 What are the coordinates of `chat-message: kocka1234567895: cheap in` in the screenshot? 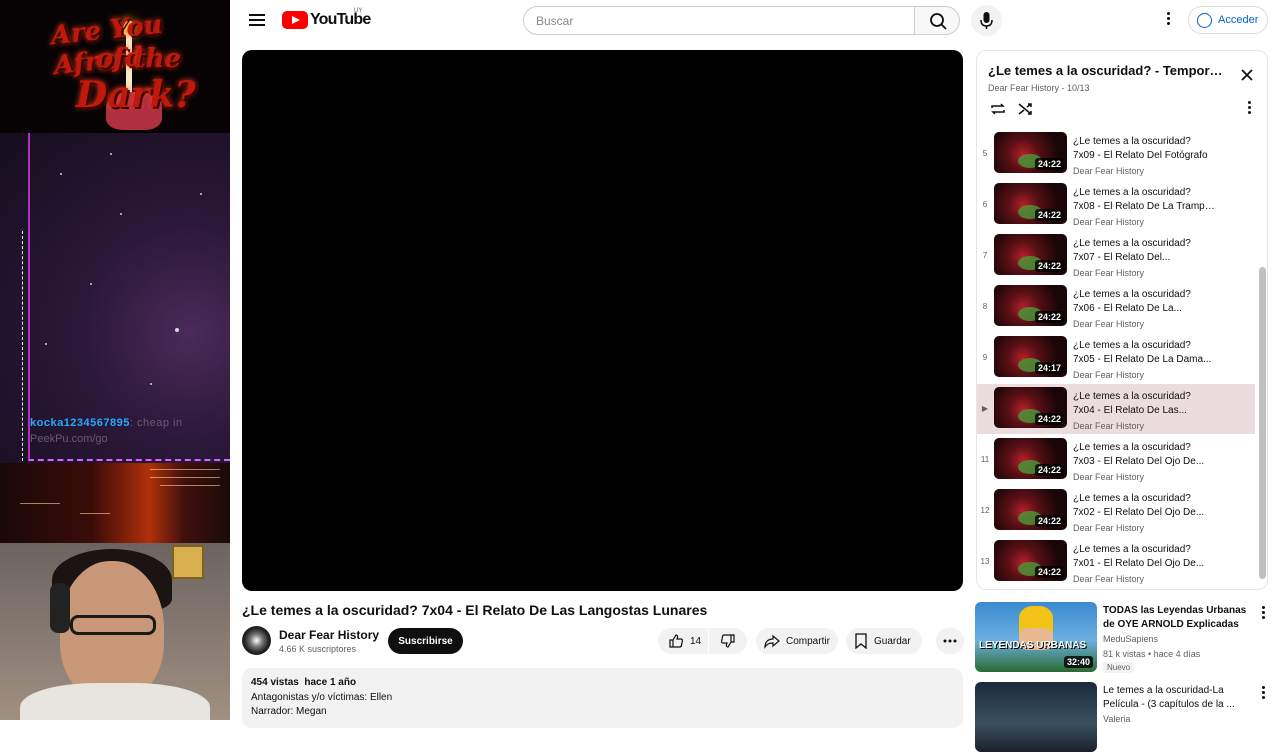 It's located at (106, 423).